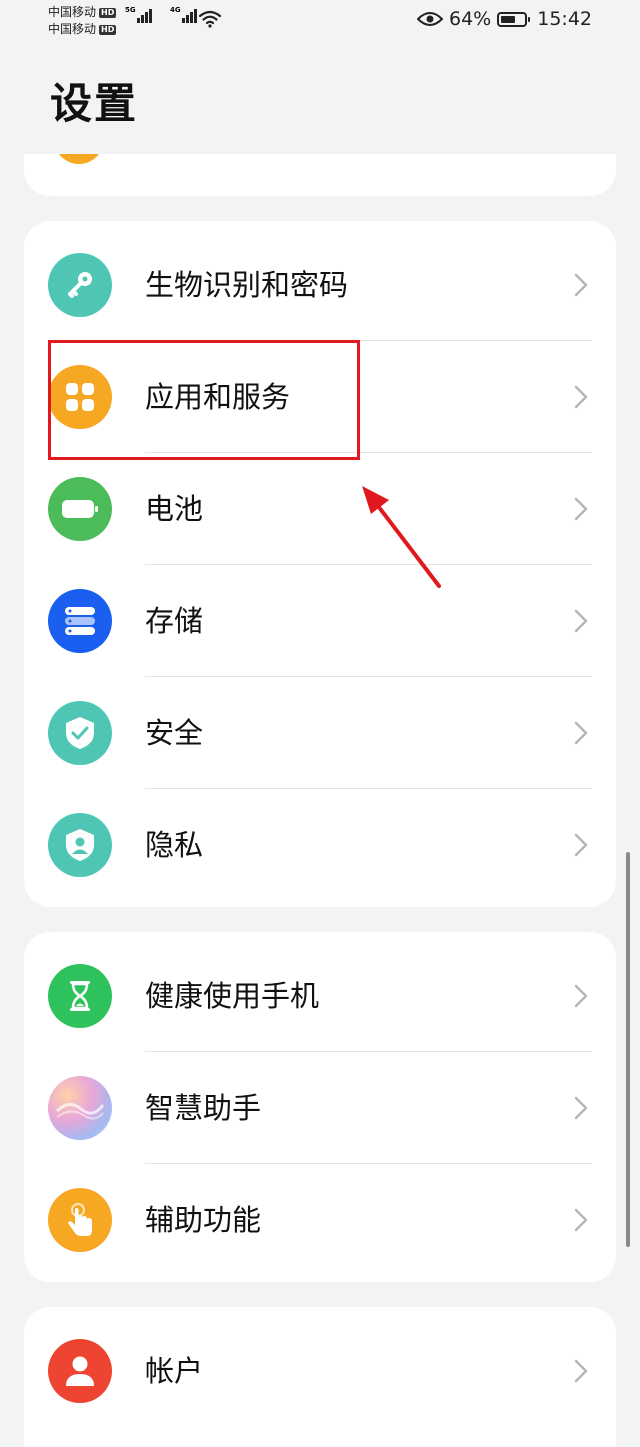 The image size is (640, 1447). Describe the element at coordinates (320, 22) in the screenshot. I see `status-bar: 中国移动 HD 中国移动 HD 5G 4G 64% 15:42` at that location.